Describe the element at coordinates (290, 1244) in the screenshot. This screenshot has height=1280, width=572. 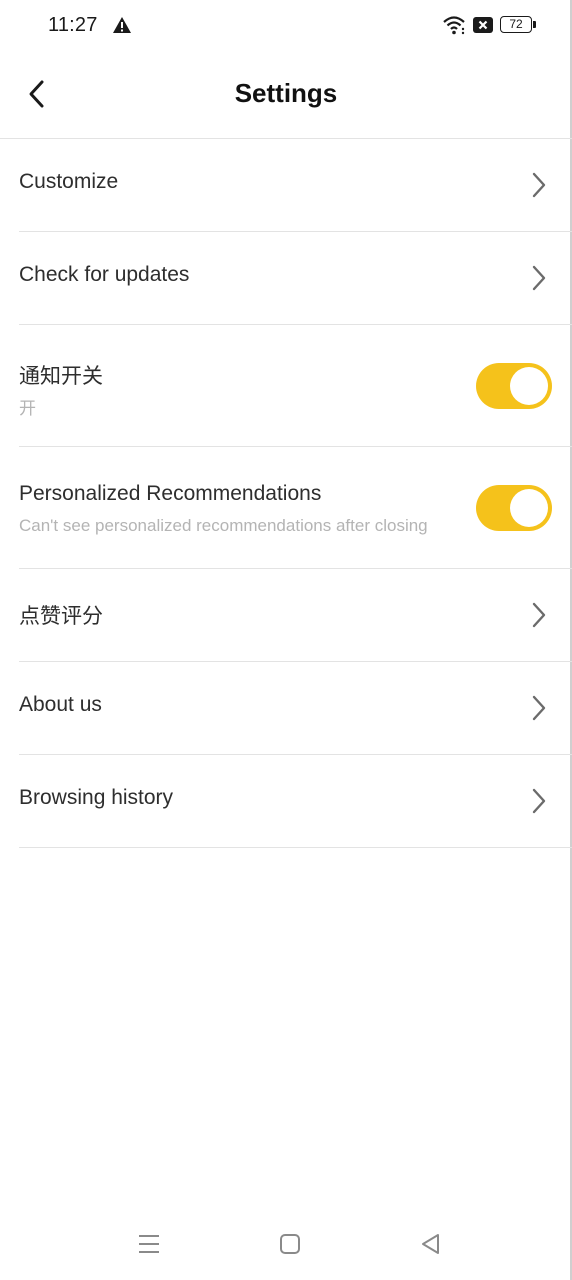
I see `home-icon` at that location.